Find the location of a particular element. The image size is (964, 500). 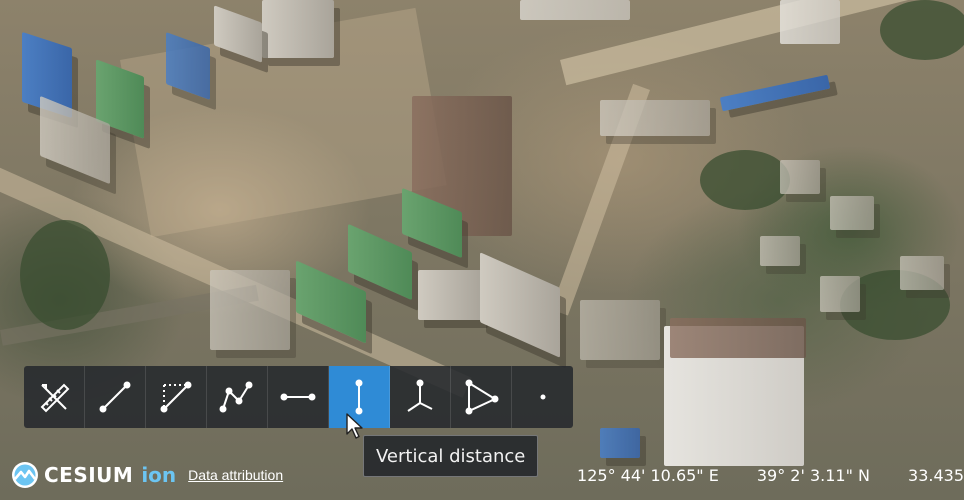

latitude-value: 39° 2' 3.11" N is located at coordinates (813, 475).